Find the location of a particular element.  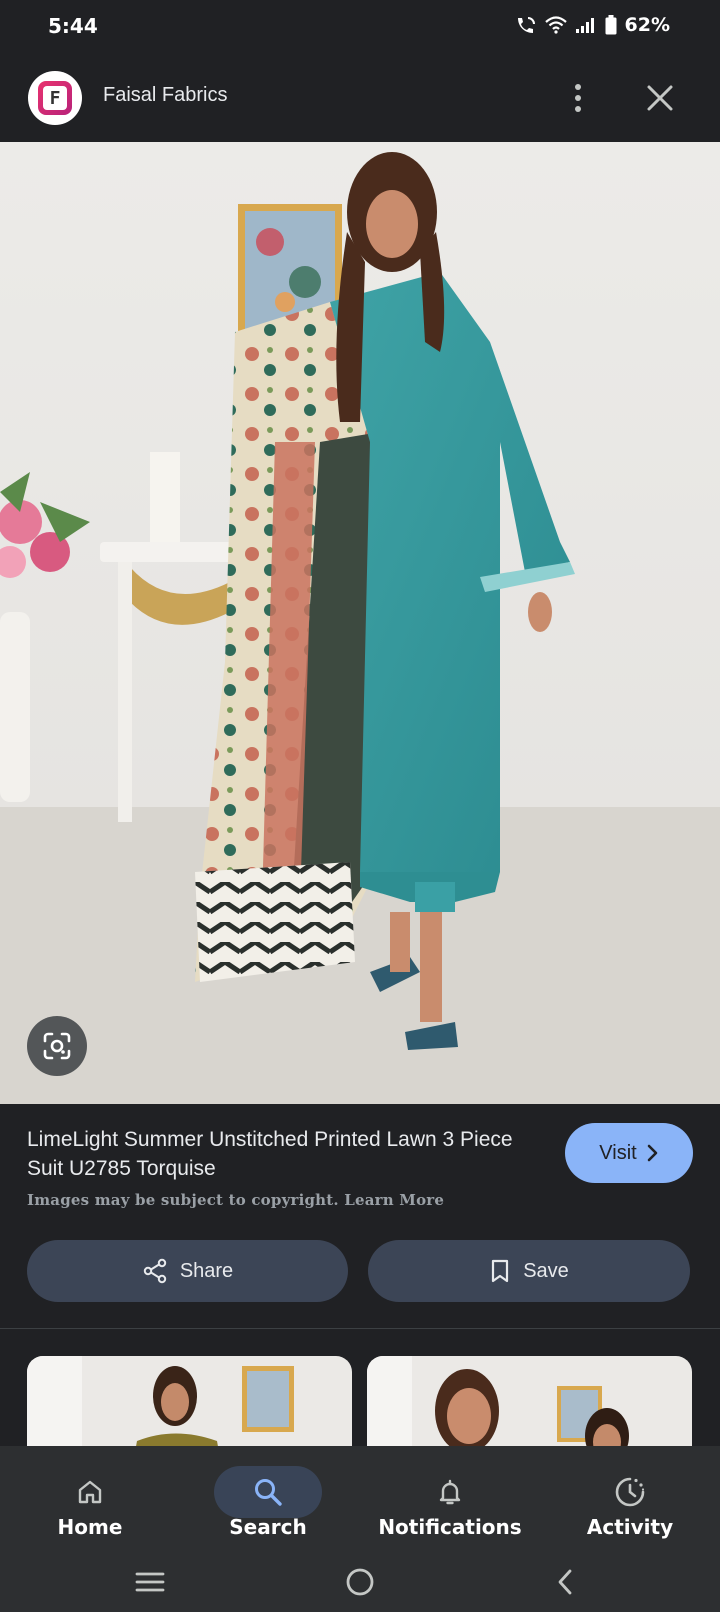

close-icon is located at coordinates (660, 98).